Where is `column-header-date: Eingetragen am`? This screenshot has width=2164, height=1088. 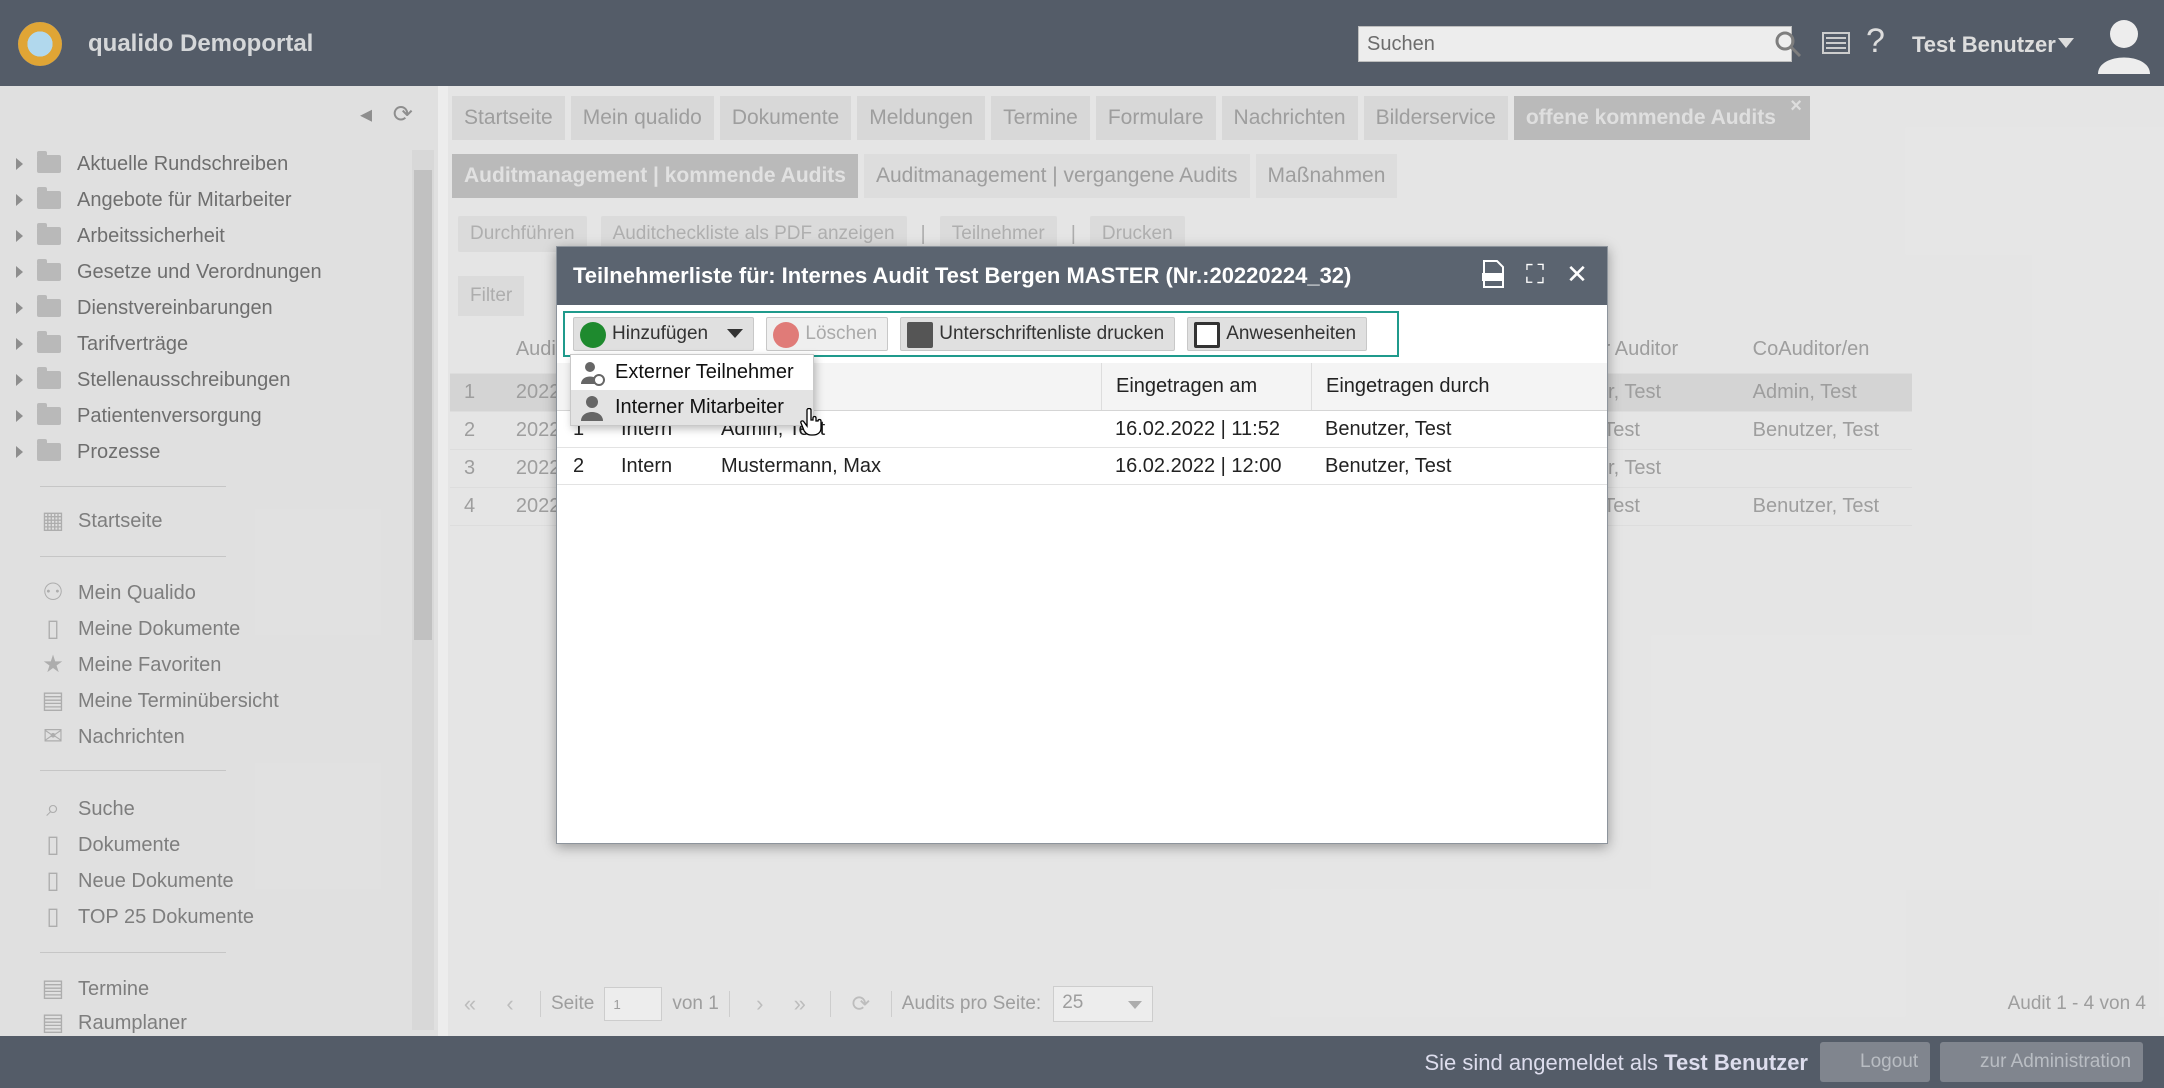
column-header-date: Eingetragen am is located at coordinates (1206, 386).